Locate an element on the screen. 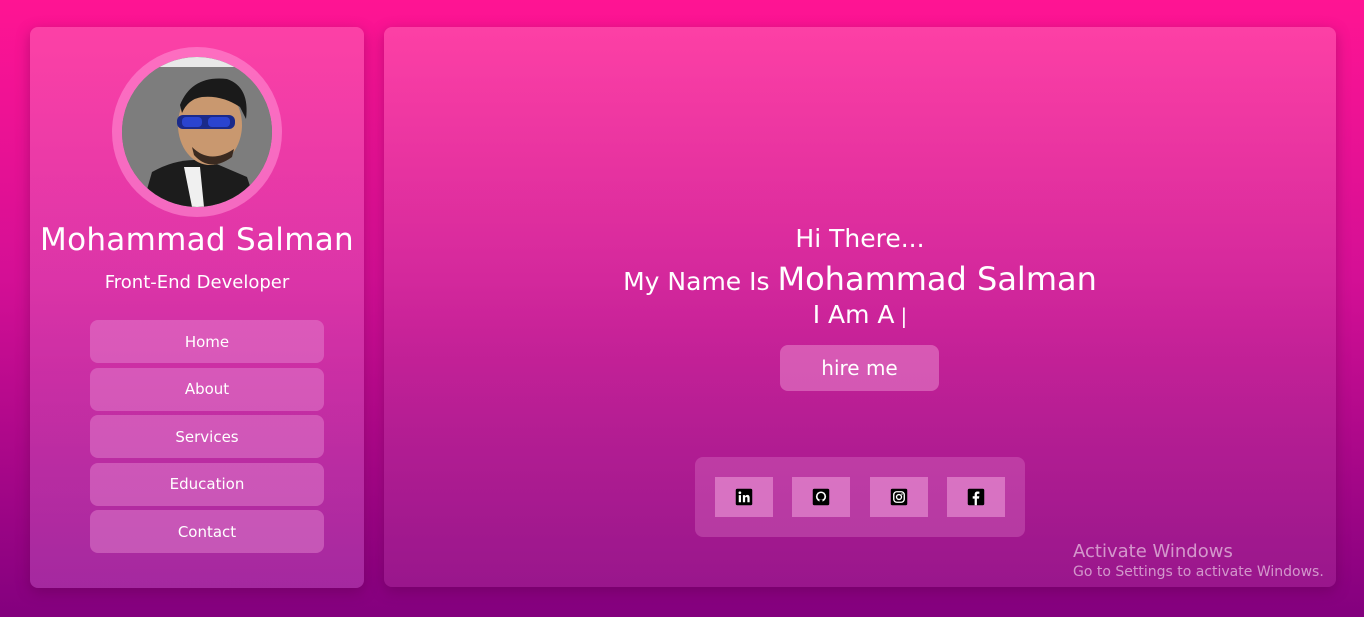 This screenshot has width=1364, height=617. sidebar-nav: Home About Services Education Contact is located at coordinates (207, 439).